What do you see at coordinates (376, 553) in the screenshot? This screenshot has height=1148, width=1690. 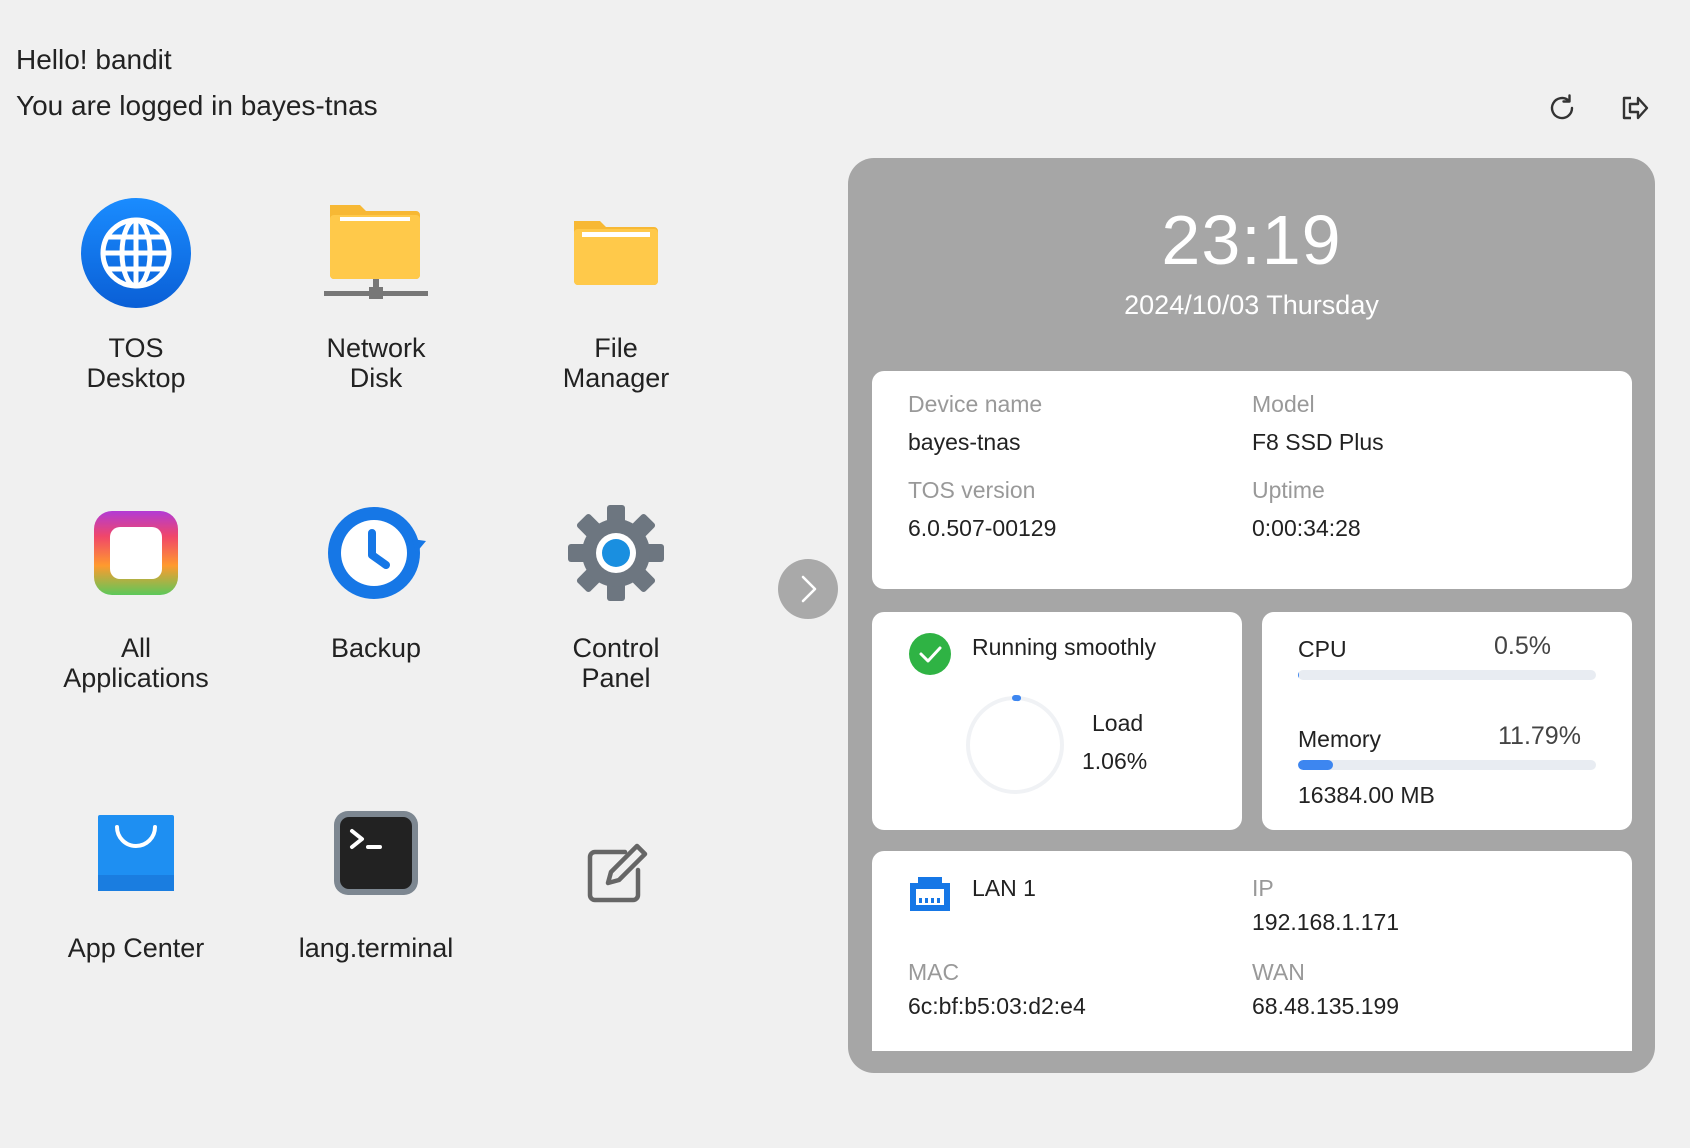 I see `backup-clock-icon` at bounding box center [376, 553].